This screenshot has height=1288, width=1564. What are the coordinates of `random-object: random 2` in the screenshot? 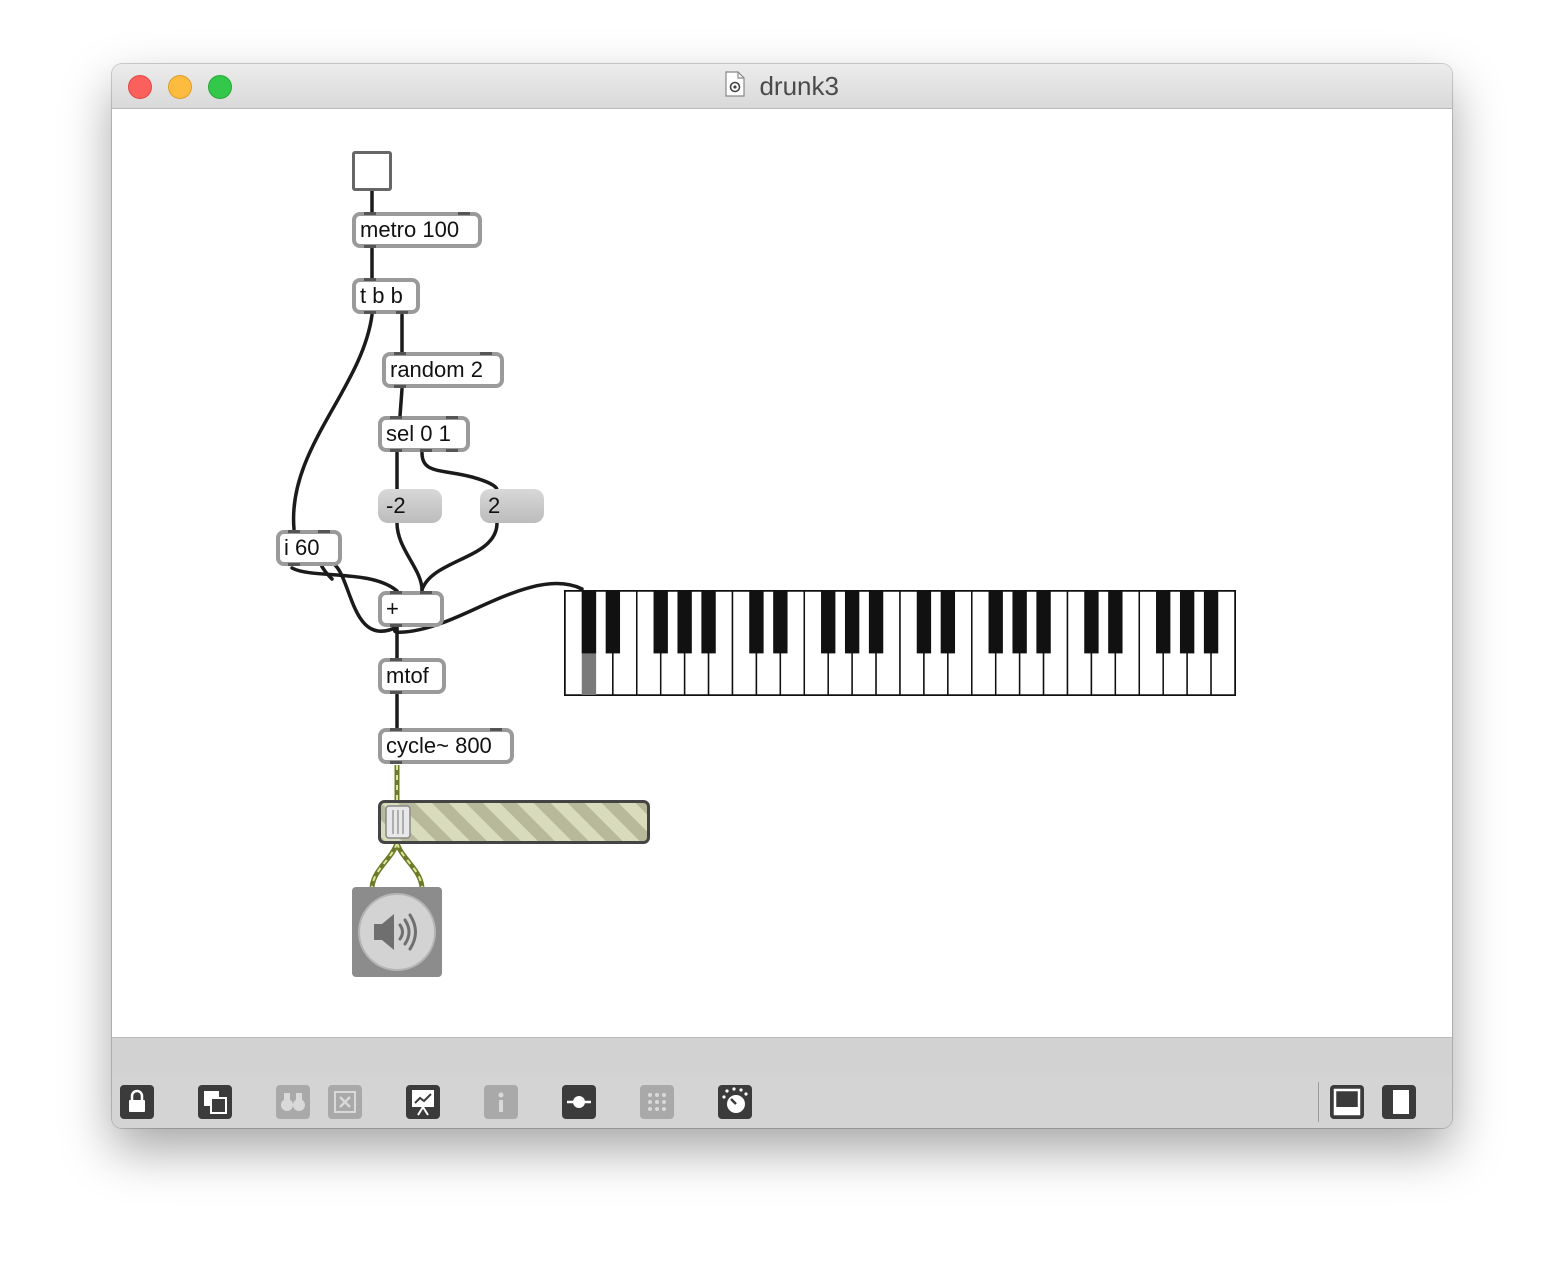 It's located at (443, 370).